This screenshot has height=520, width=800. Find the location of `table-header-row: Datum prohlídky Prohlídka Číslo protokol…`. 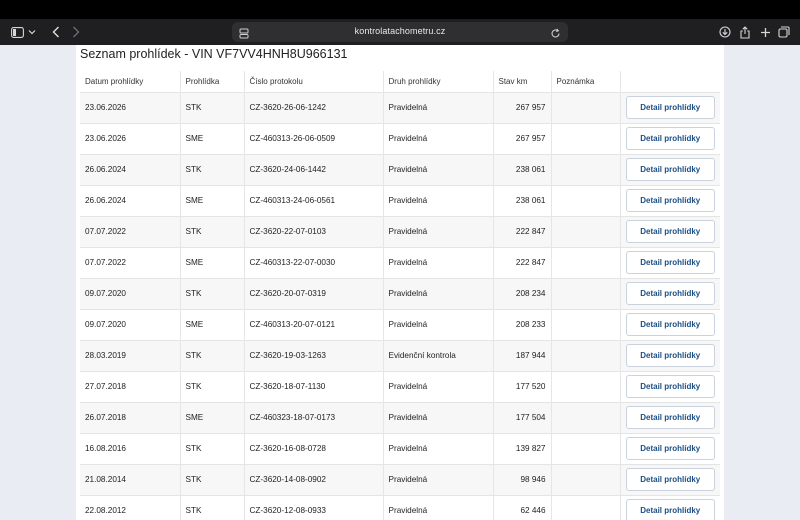

table-header-row: Datum prohlídky Prohlídka Číslo protokol… is located at coordinates (400, 81).